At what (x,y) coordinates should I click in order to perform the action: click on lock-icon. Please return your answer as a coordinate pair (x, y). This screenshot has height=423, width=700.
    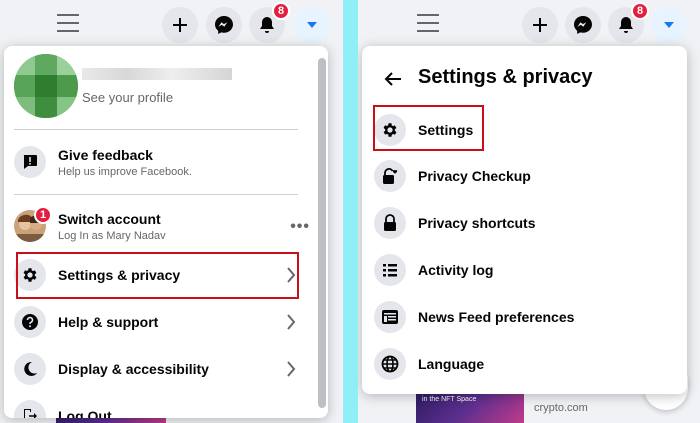
    Looking at the image, I should click on (390, 223).